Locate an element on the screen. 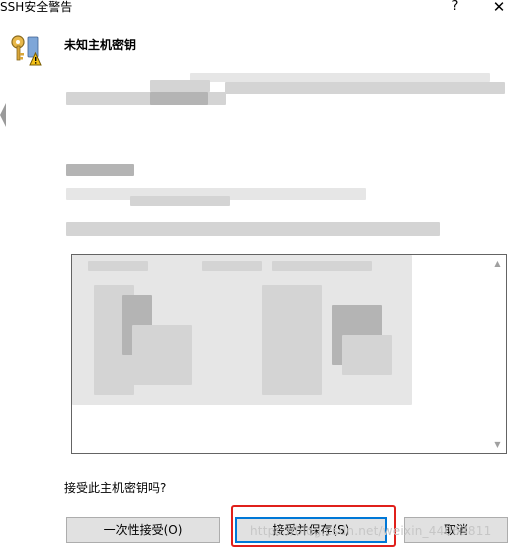 The height and width of the screenshot is (555, 525). title-bar: SSH安全警告 ? ✕ is located at coordinates (262, 8).